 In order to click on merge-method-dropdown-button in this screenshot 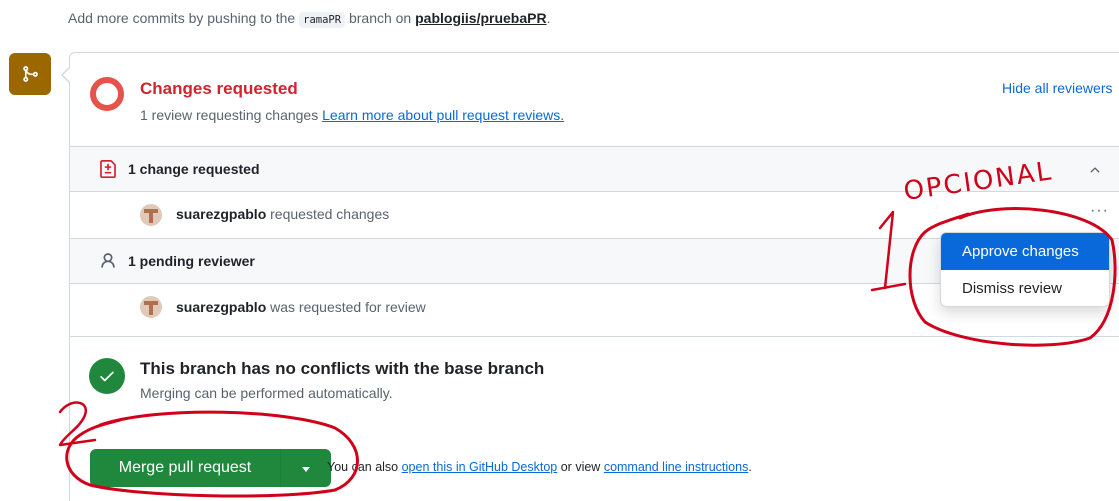, I will do `click(306, 468)`.